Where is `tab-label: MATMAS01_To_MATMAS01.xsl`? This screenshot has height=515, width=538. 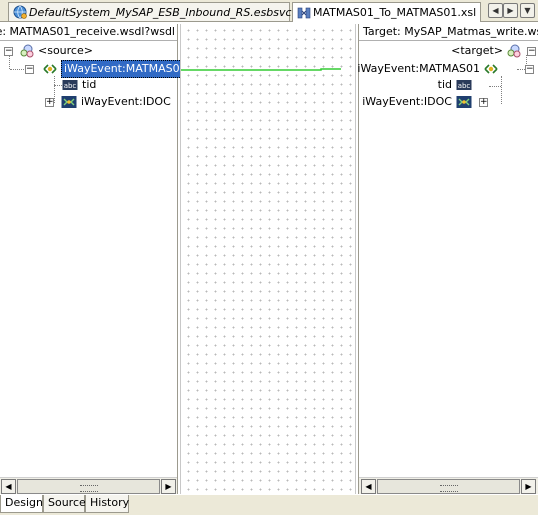 tab-label: MATMAS01_To_MATMAS01.xsl is located at coordinates (395, 12).